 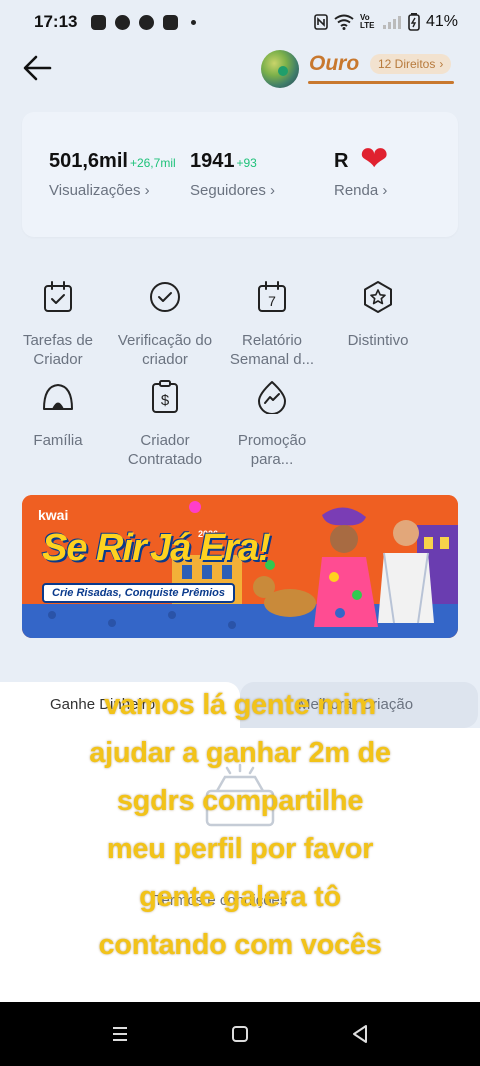 What do you see at coordinates (88, 161) in the screenshot?
I see `views-value: 501,6mil` at bounding box center [88, 161].